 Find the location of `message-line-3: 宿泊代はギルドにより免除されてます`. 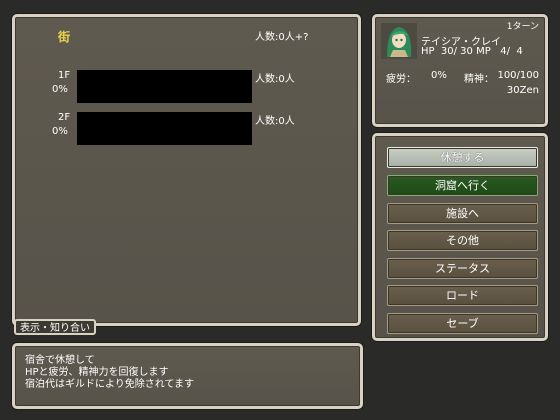

message-line-3: 宿泊代はギルドにより免除されてます is located at coordinates (109, 384).